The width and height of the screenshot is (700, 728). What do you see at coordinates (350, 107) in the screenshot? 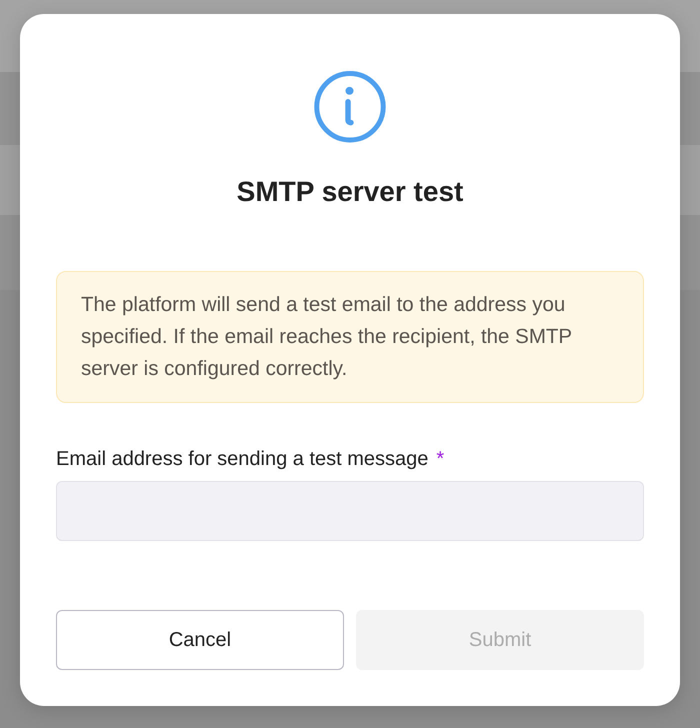
I see `info-icon` at bounding box center [350, 107].